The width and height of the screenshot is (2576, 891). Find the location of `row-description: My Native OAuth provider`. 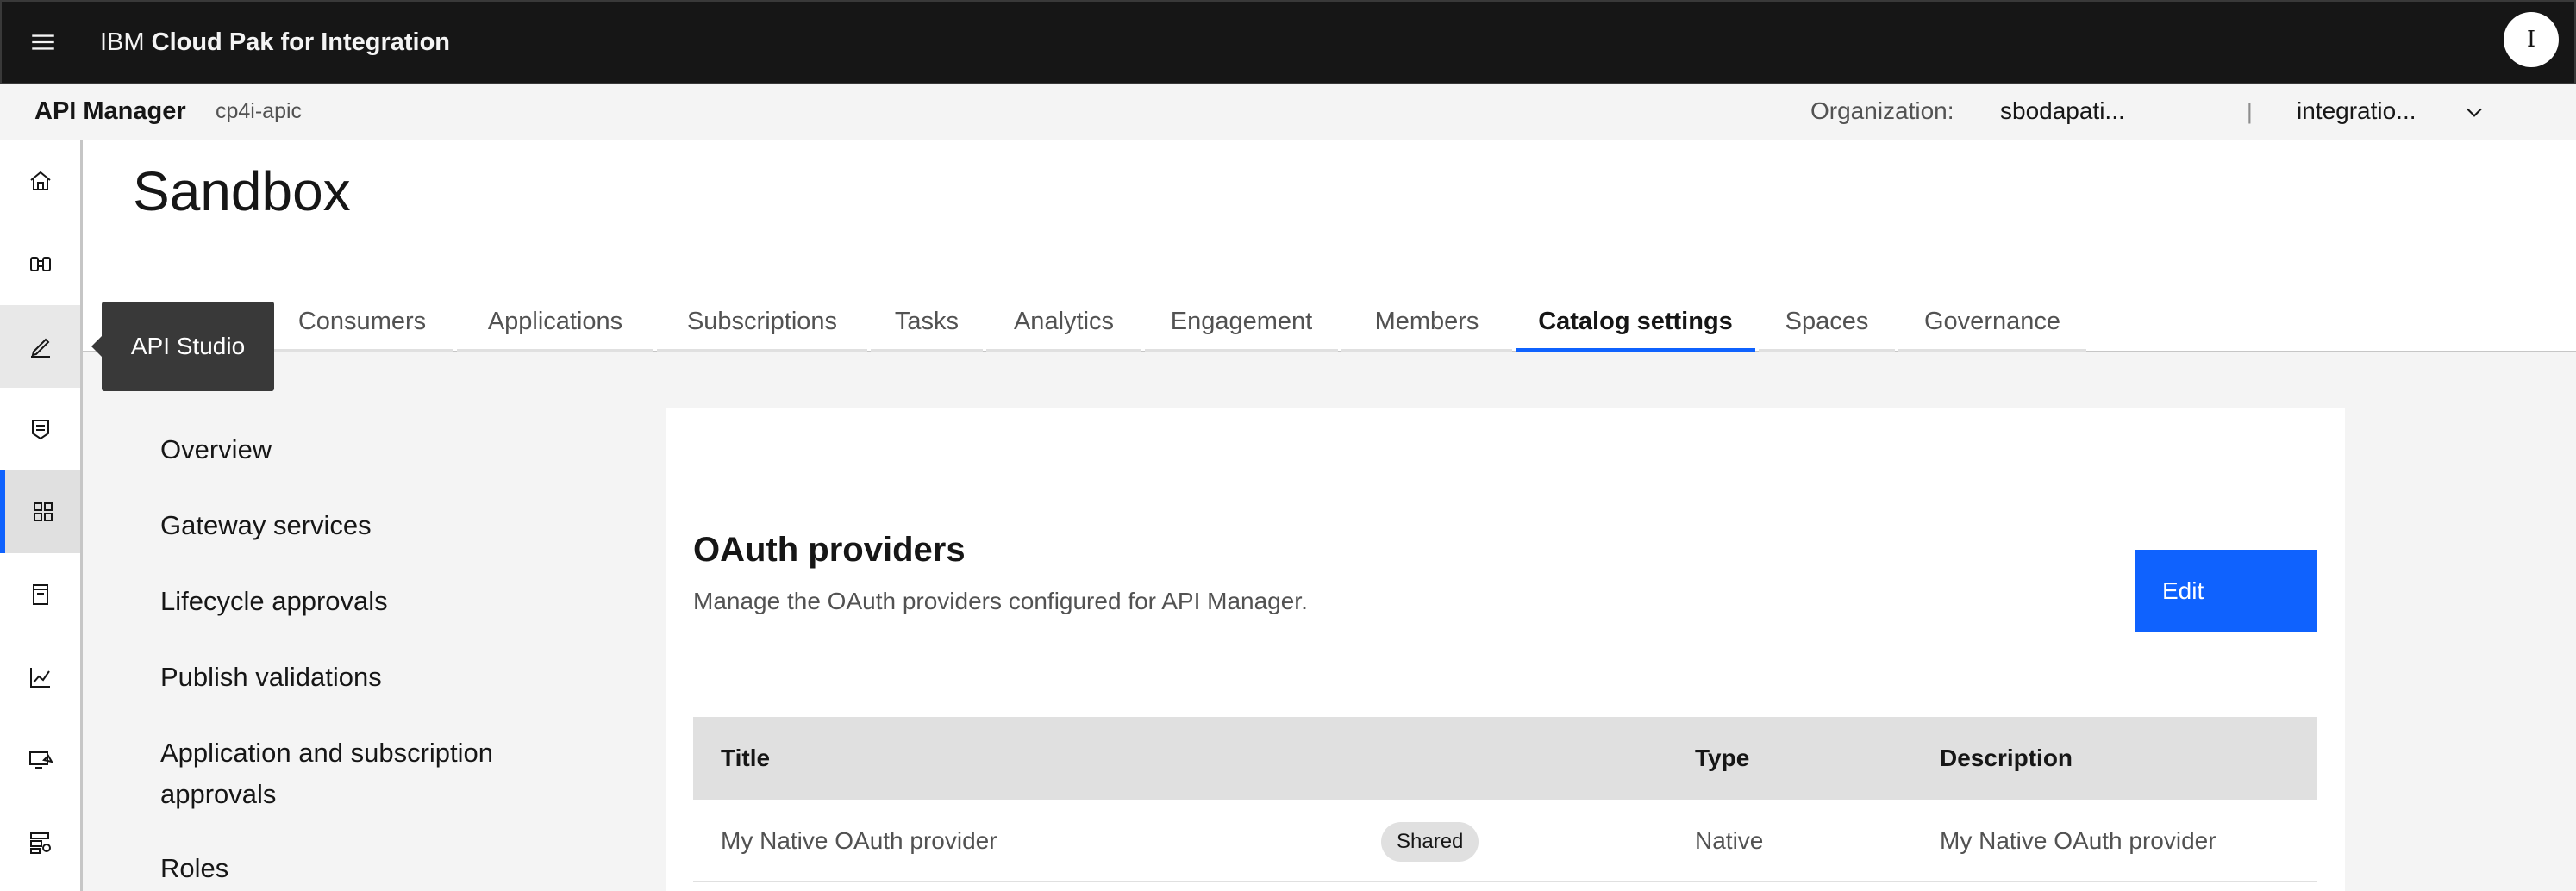

row-description: My Native OAuth provider is located at coordinates (2078, 840).